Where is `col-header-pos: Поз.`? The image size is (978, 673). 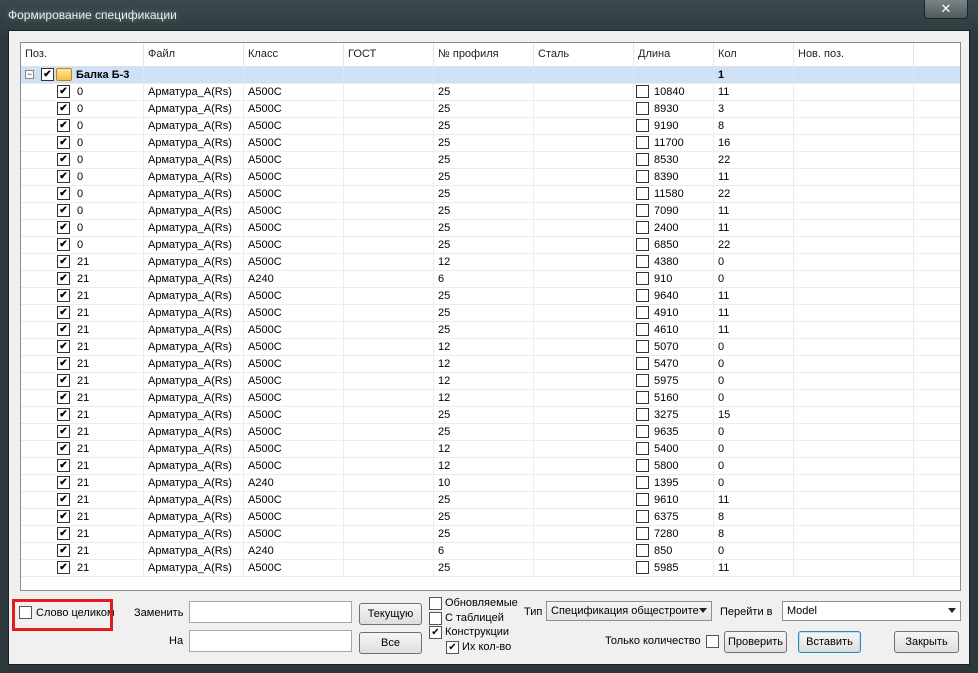
col-header-pos: Поз. is located at coordinates (82, 55).